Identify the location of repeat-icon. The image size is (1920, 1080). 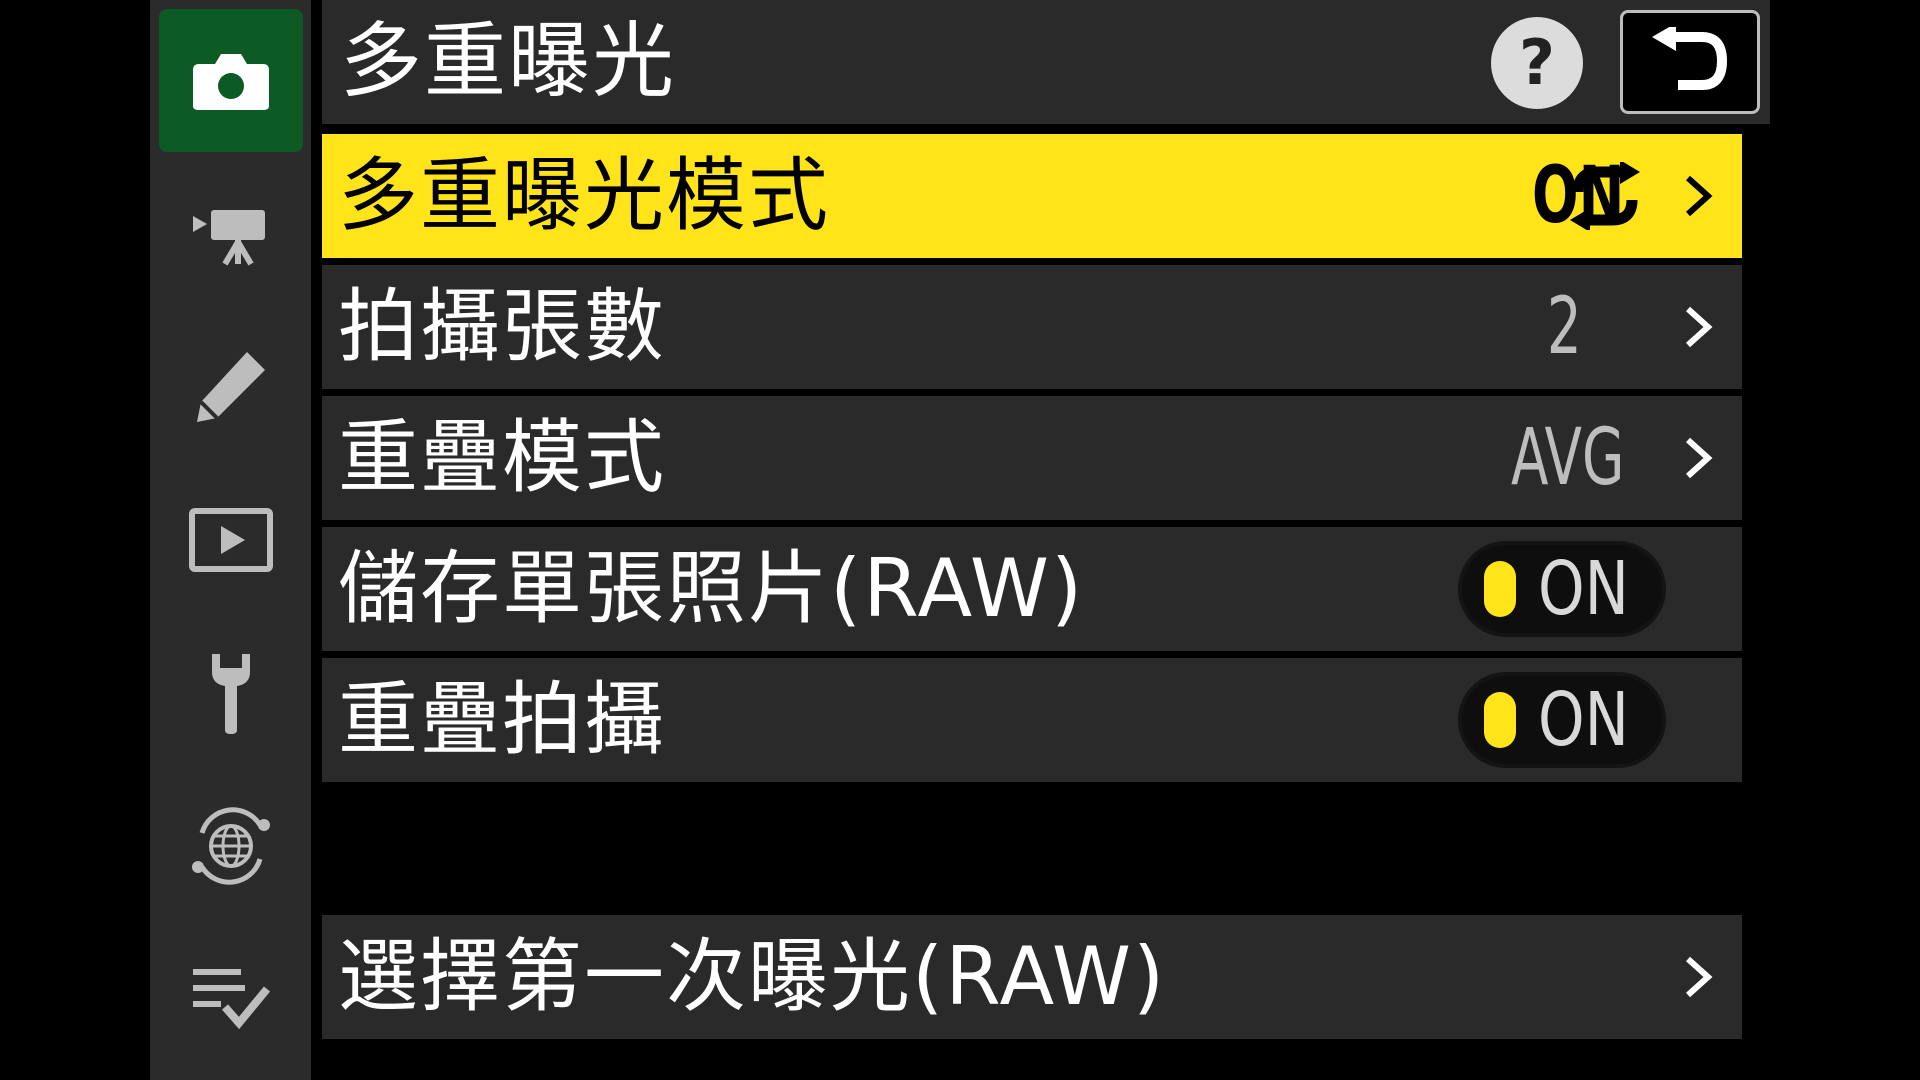
(1605, 196).